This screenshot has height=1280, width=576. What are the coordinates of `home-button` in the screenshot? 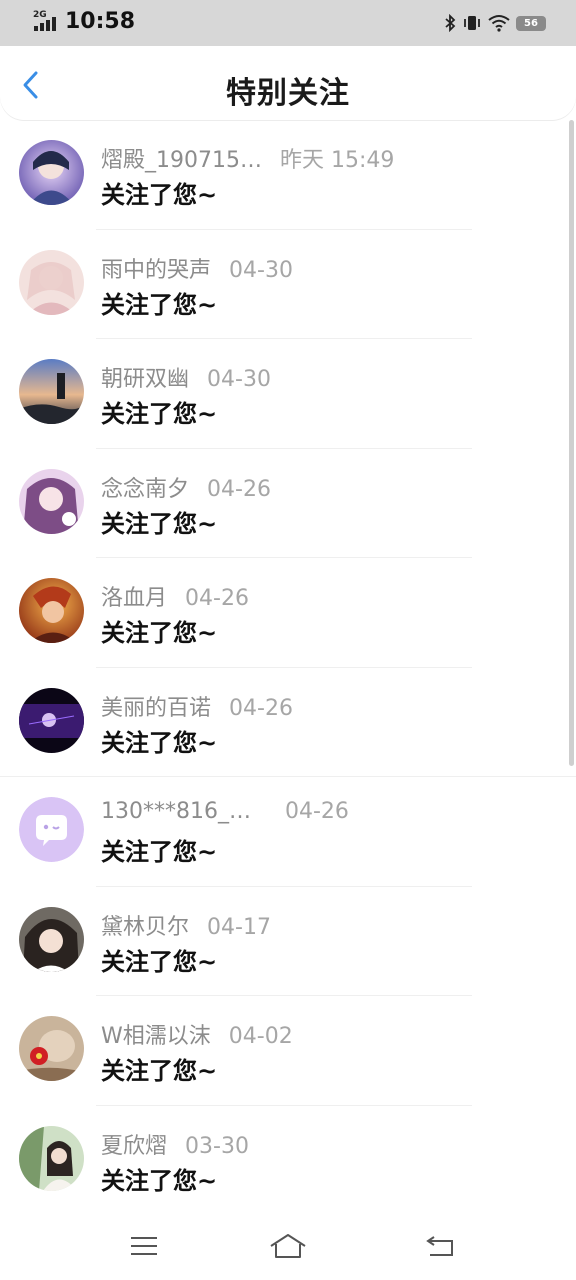 It's located at (288, 1246).